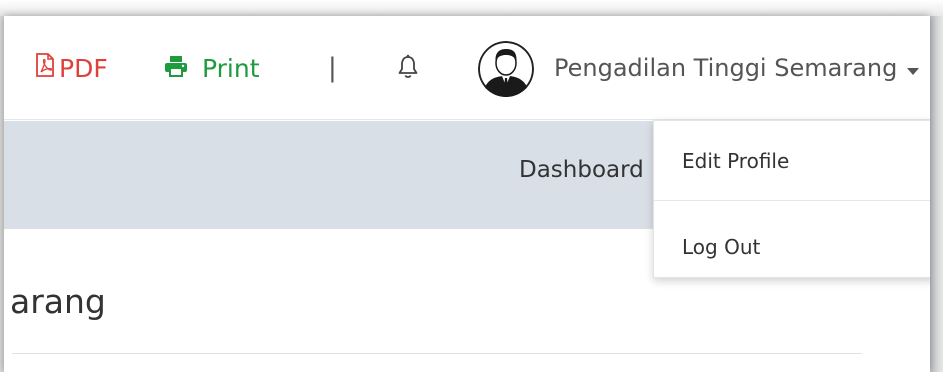 The height and width of the screenshot is (372, 943). Describe the element at coordinates (936, 194) in the screenshot. I see `window-right-edge` at that location.